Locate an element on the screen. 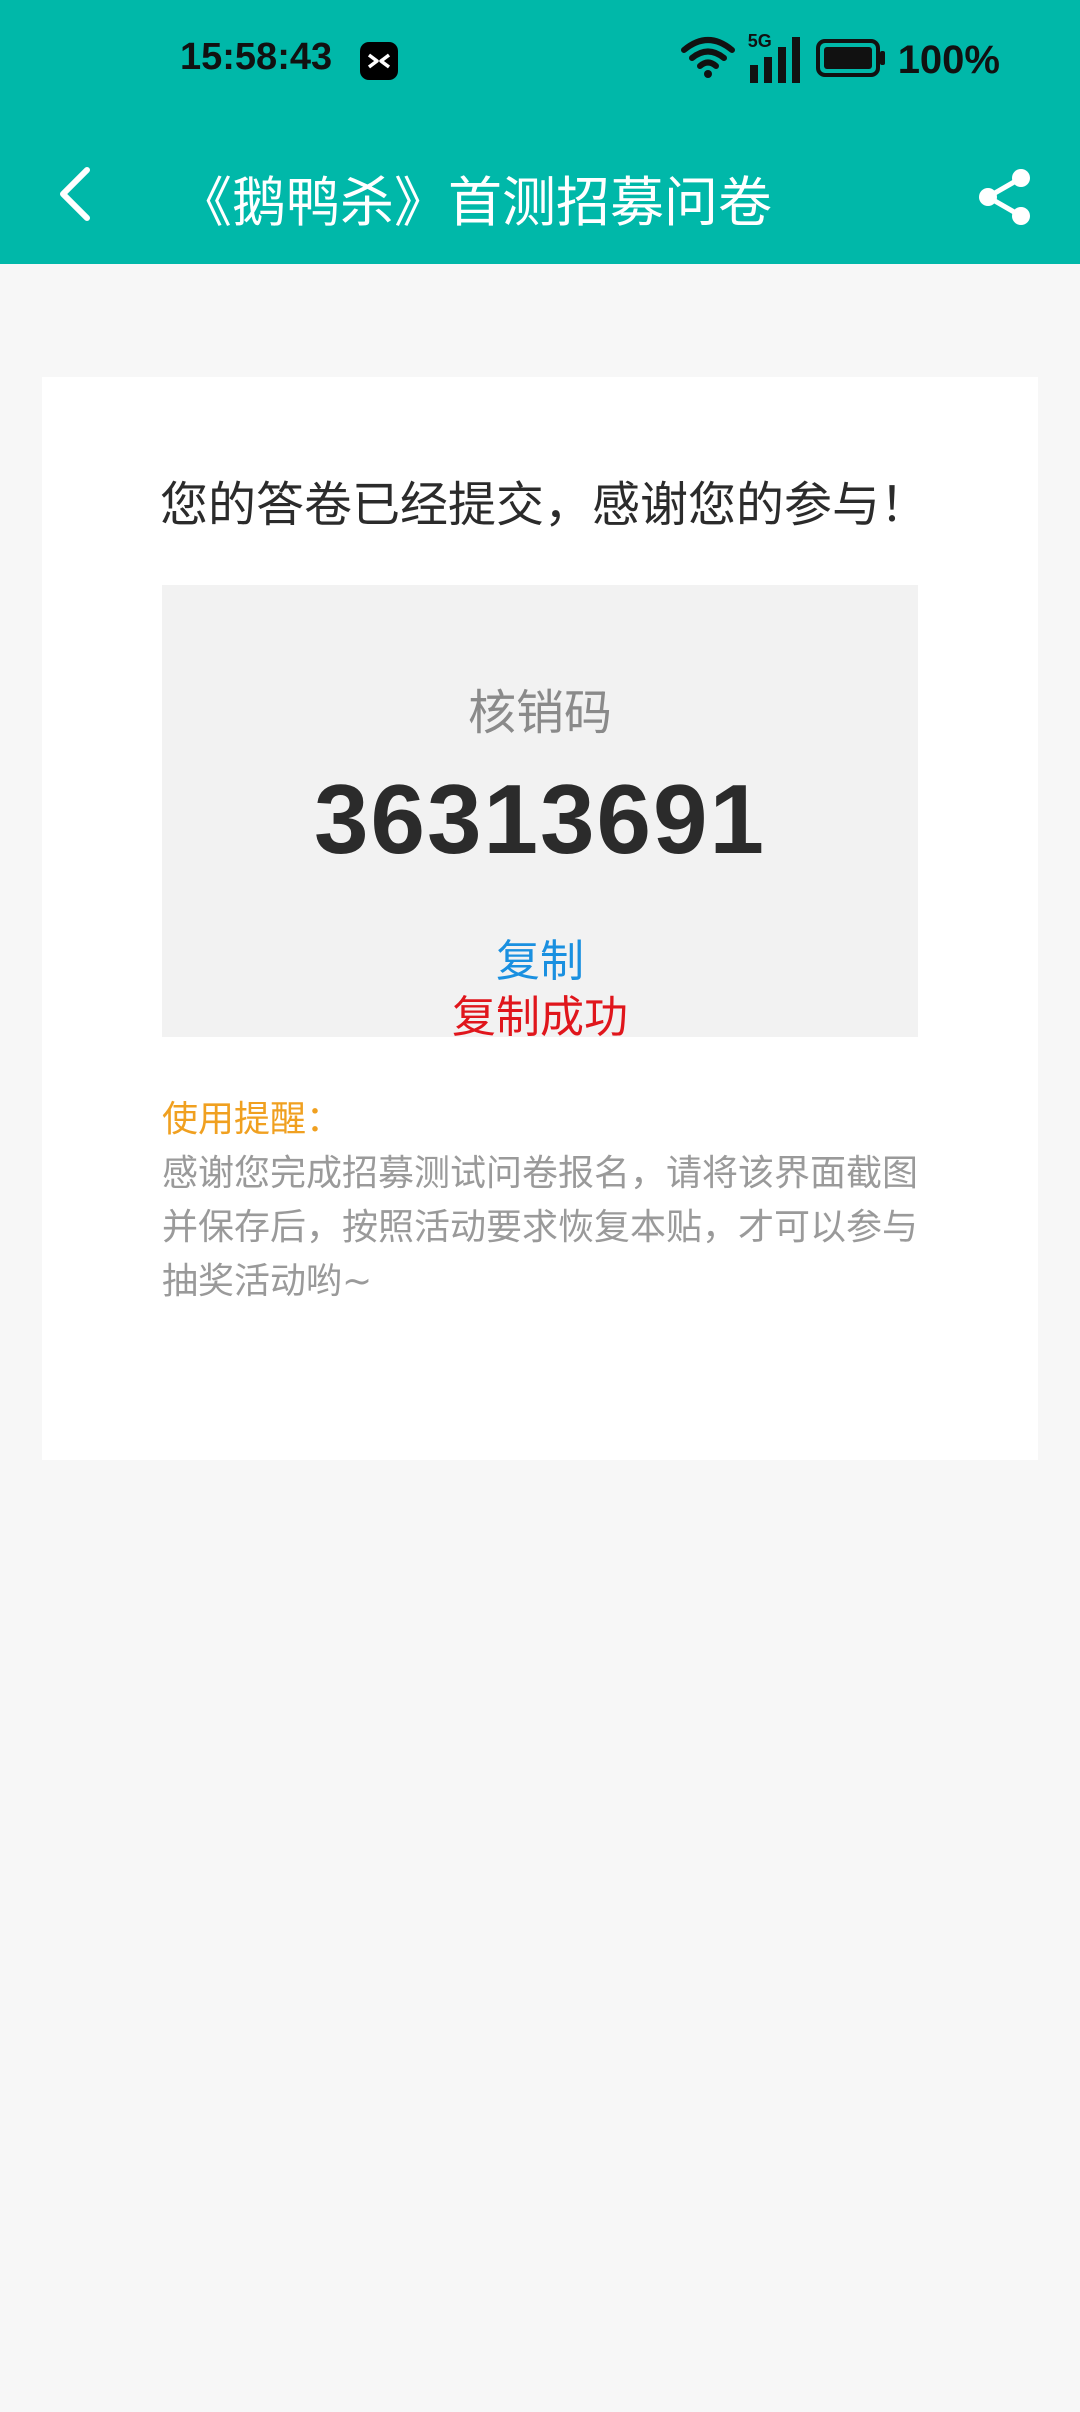 This screenshot has height=2412, width=1080. copy-success-message: 复制成功 is located at coordinates (540, 1017).